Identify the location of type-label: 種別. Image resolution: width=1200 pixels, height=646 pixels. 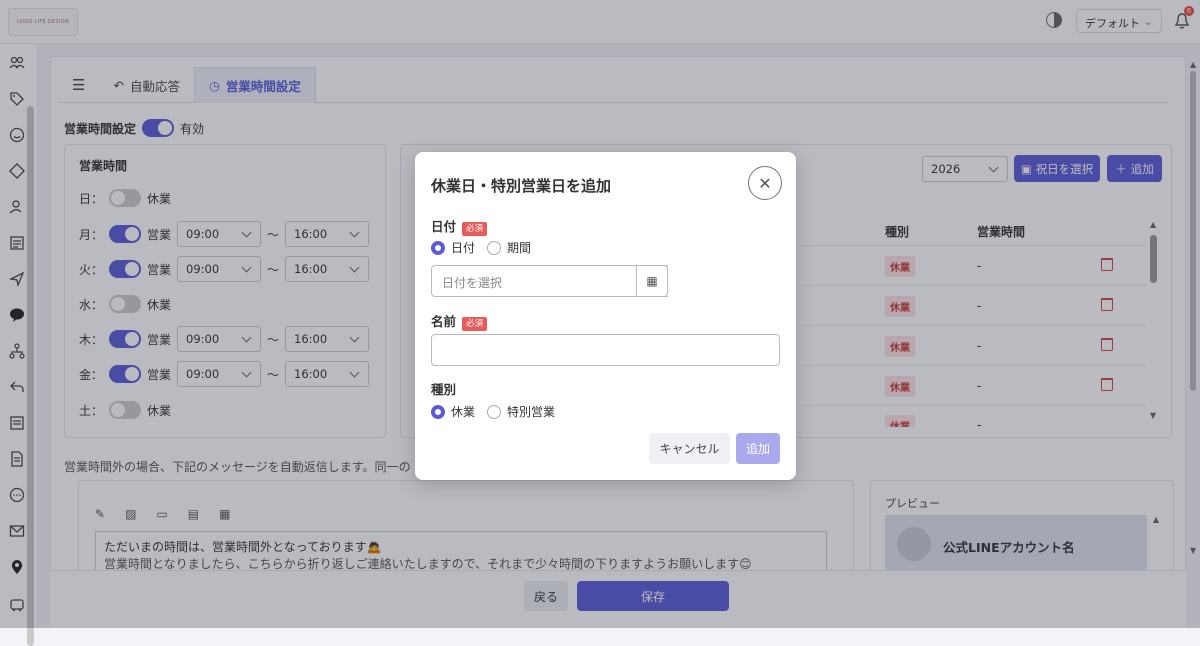
(444, 389).